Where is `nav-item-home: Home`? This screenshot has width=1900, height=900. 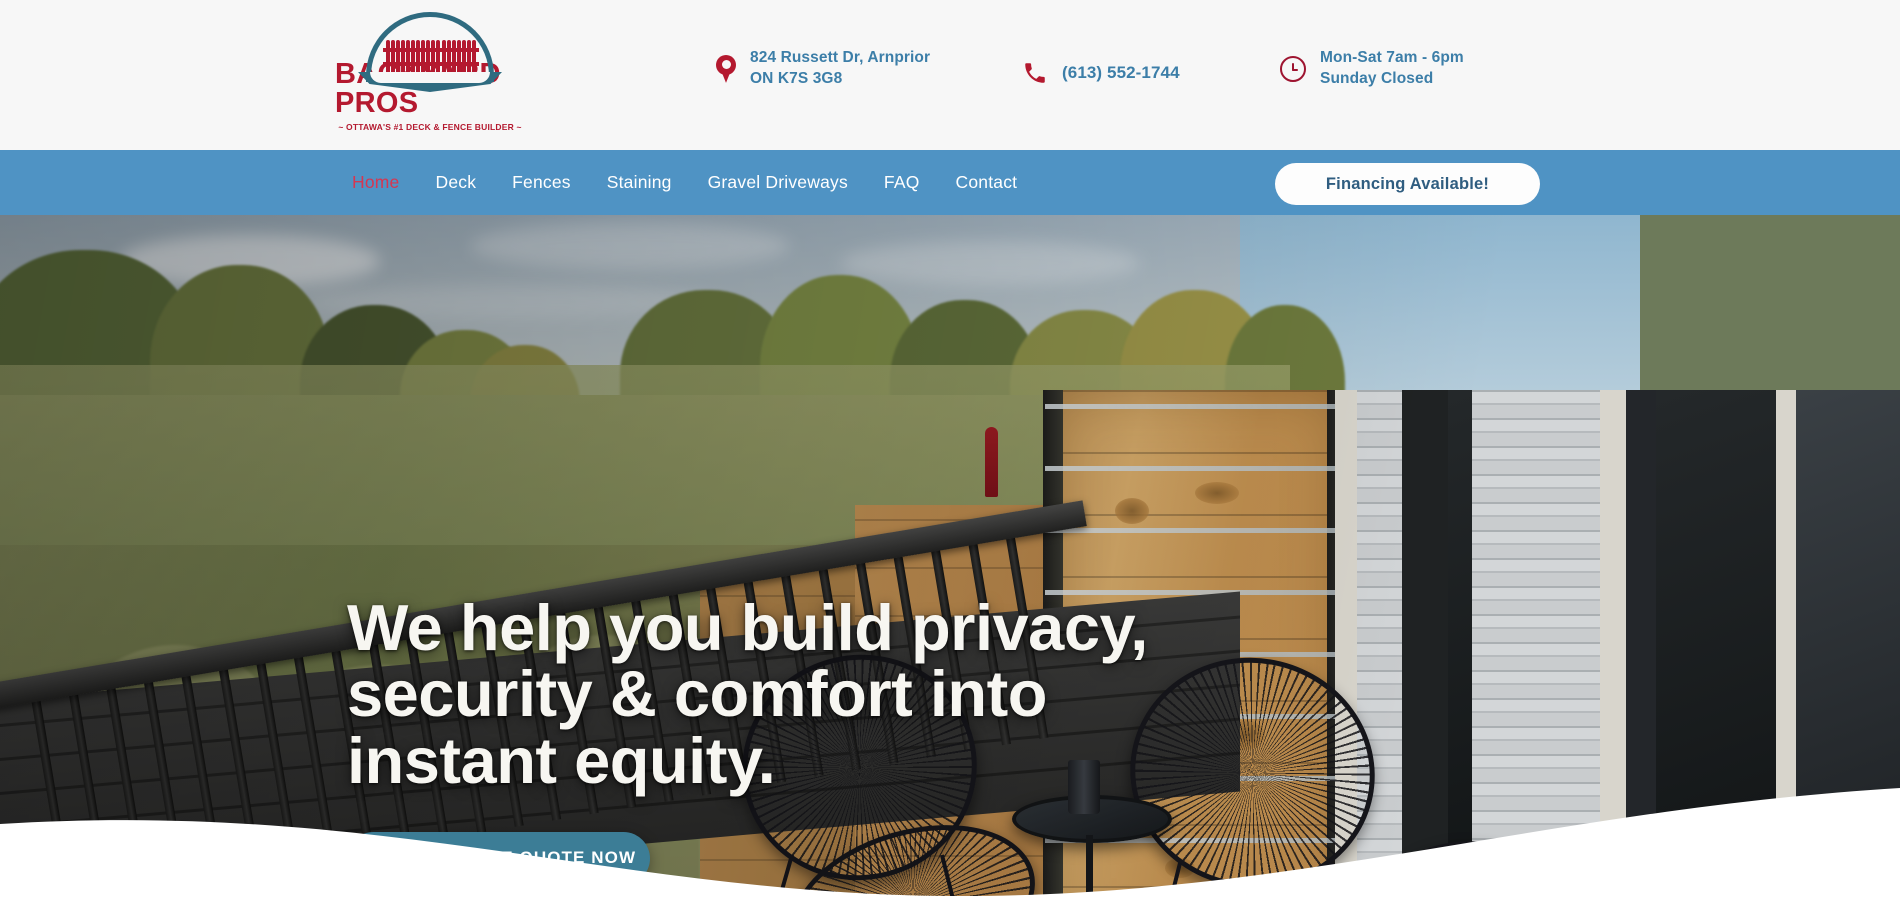
nav-item-home: Home is located at coordinates (375, 182).